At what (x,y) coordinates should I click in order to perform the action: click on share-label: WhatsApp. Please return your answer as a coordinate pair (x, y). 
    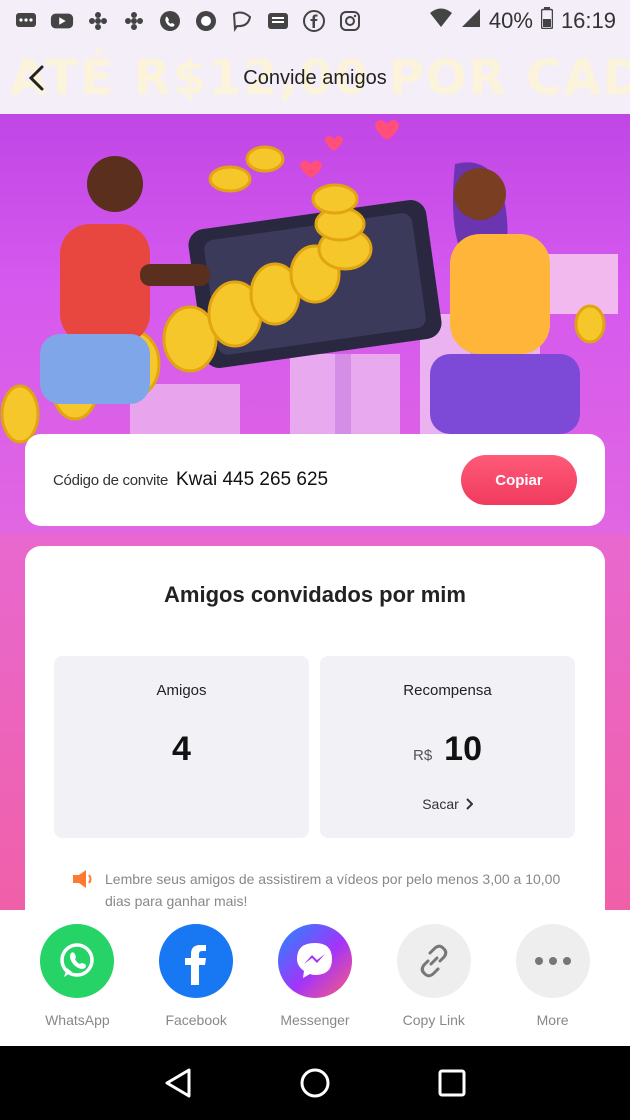
    Looking at the image, I should click on (77, 1020).